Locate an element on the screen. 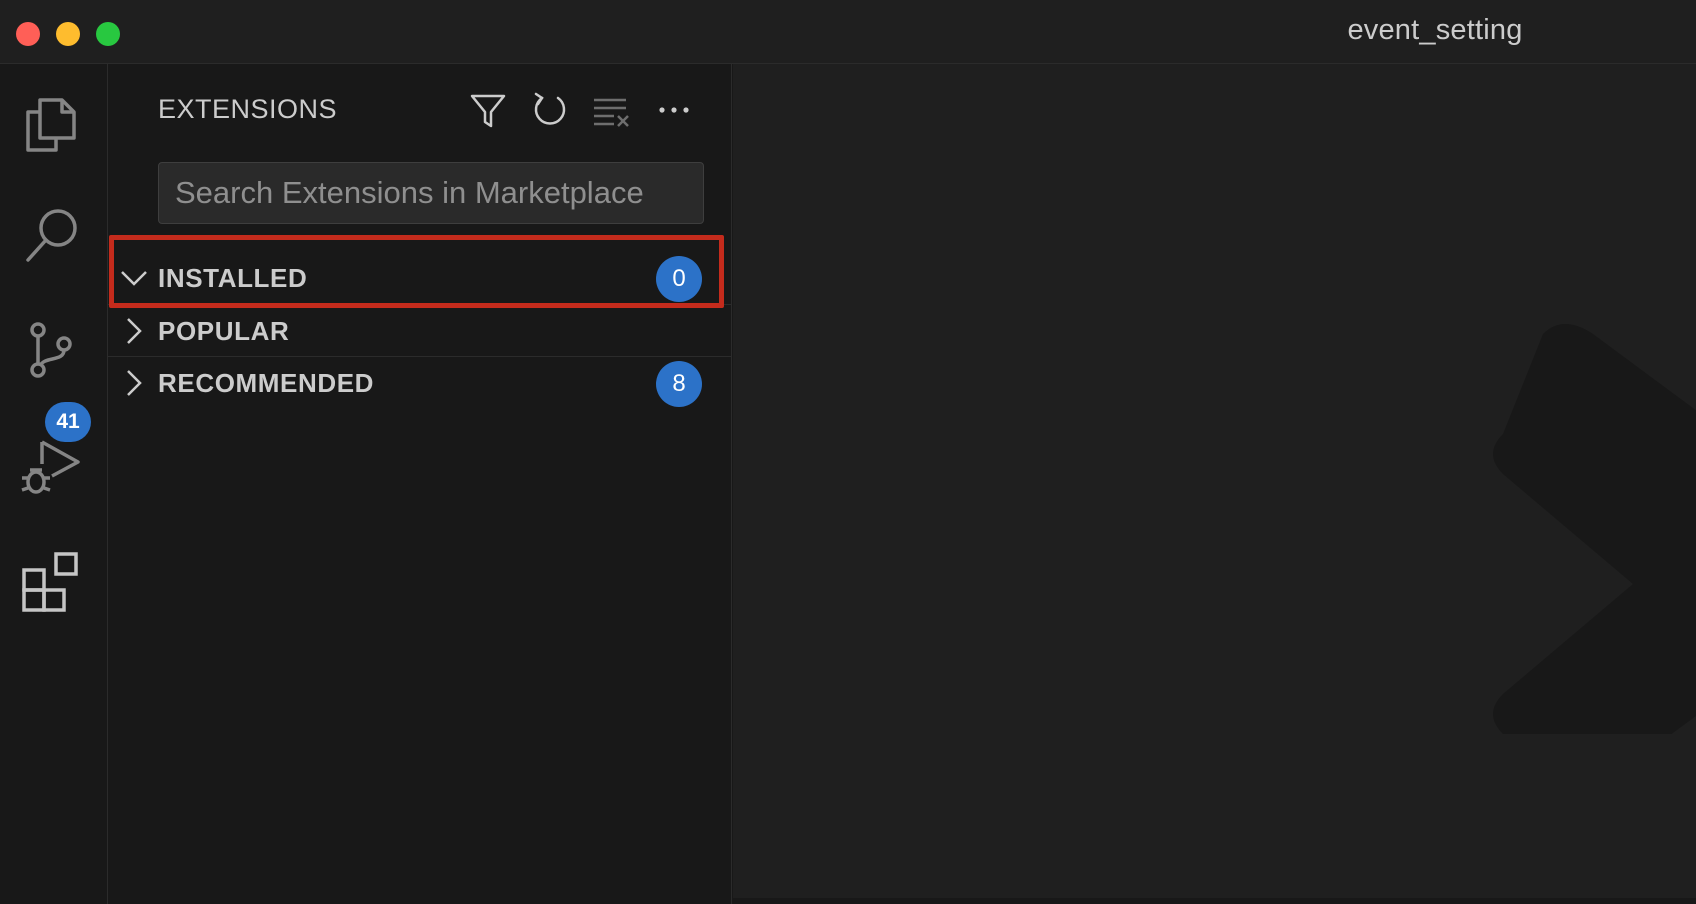 The height and width of the screenshot is (904, 1696). files-icon is located at coordinates (51, 125).